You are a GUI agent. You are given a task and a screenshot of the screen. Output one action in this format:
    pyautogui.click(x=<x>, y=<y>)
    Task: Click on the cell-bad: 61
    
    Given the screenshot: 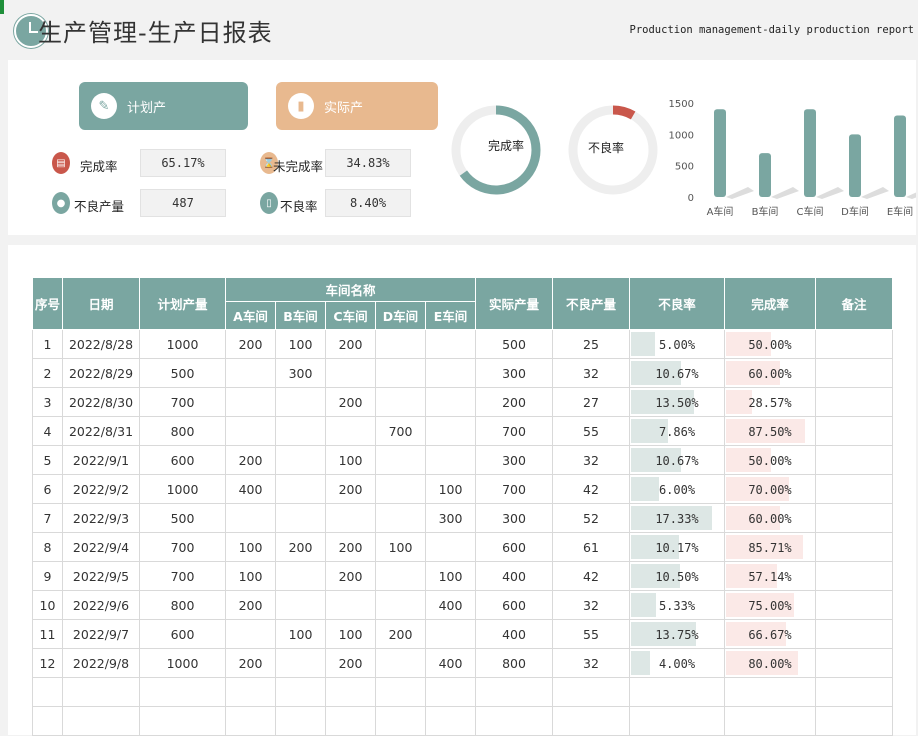 What is the action you would take?
    pyautogui.click(x=591, y=547)
    